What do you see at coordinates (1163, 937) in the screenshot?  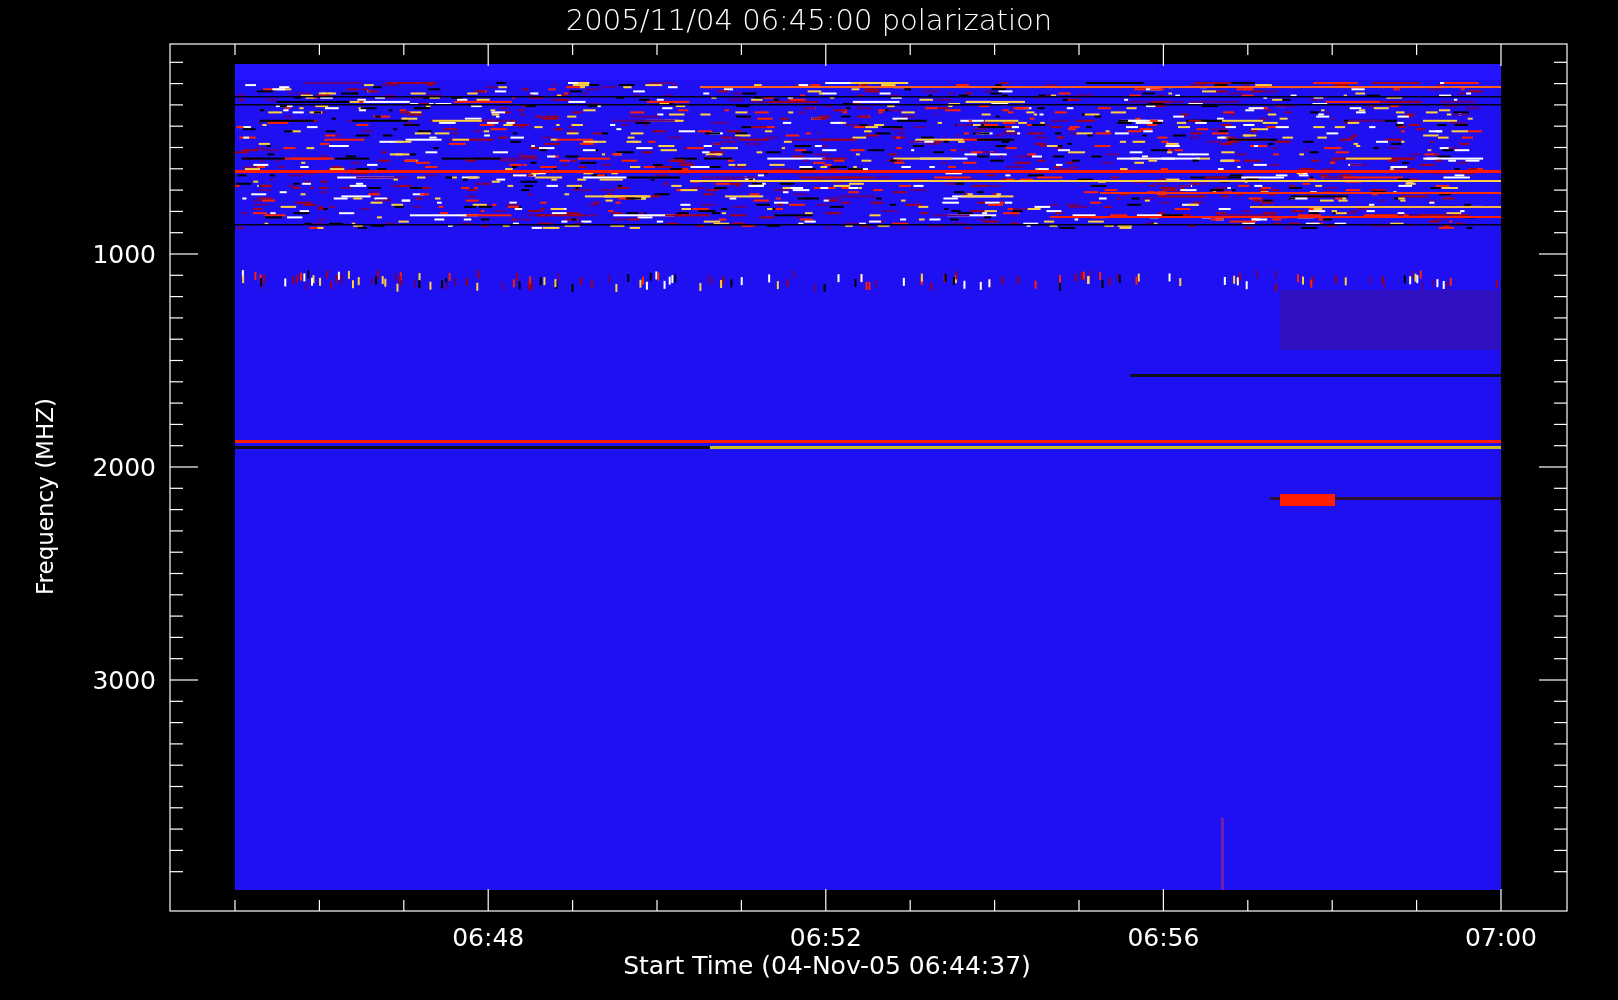 I see `tick-label: 06:56` at bounding box center [1163, 937].